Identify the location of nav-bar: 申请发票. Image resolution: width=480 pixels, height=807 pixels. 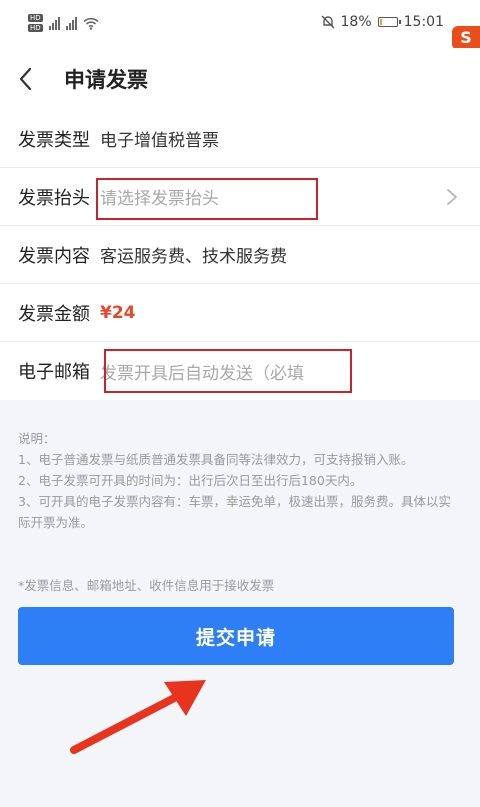
(240, 79).